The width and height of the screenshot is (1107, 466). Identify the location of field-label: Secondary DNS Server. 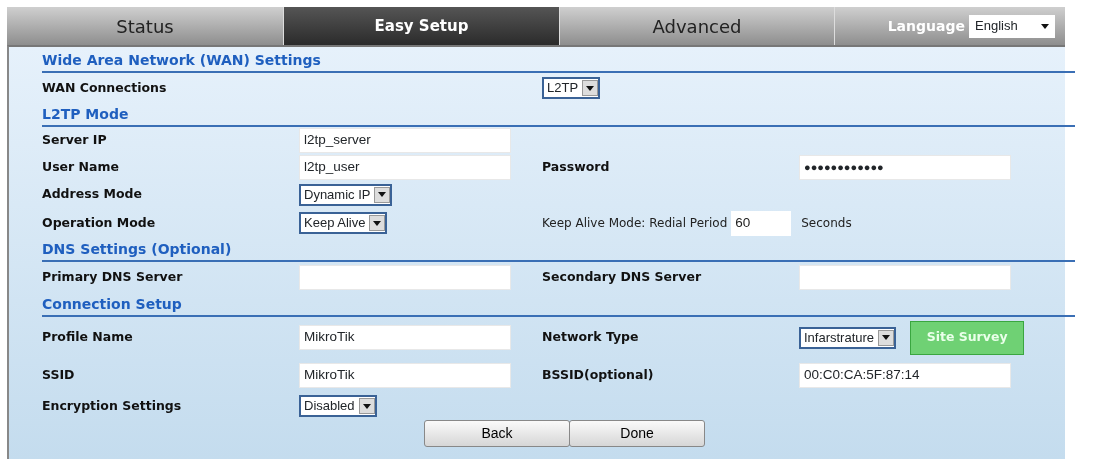
(622, 277).